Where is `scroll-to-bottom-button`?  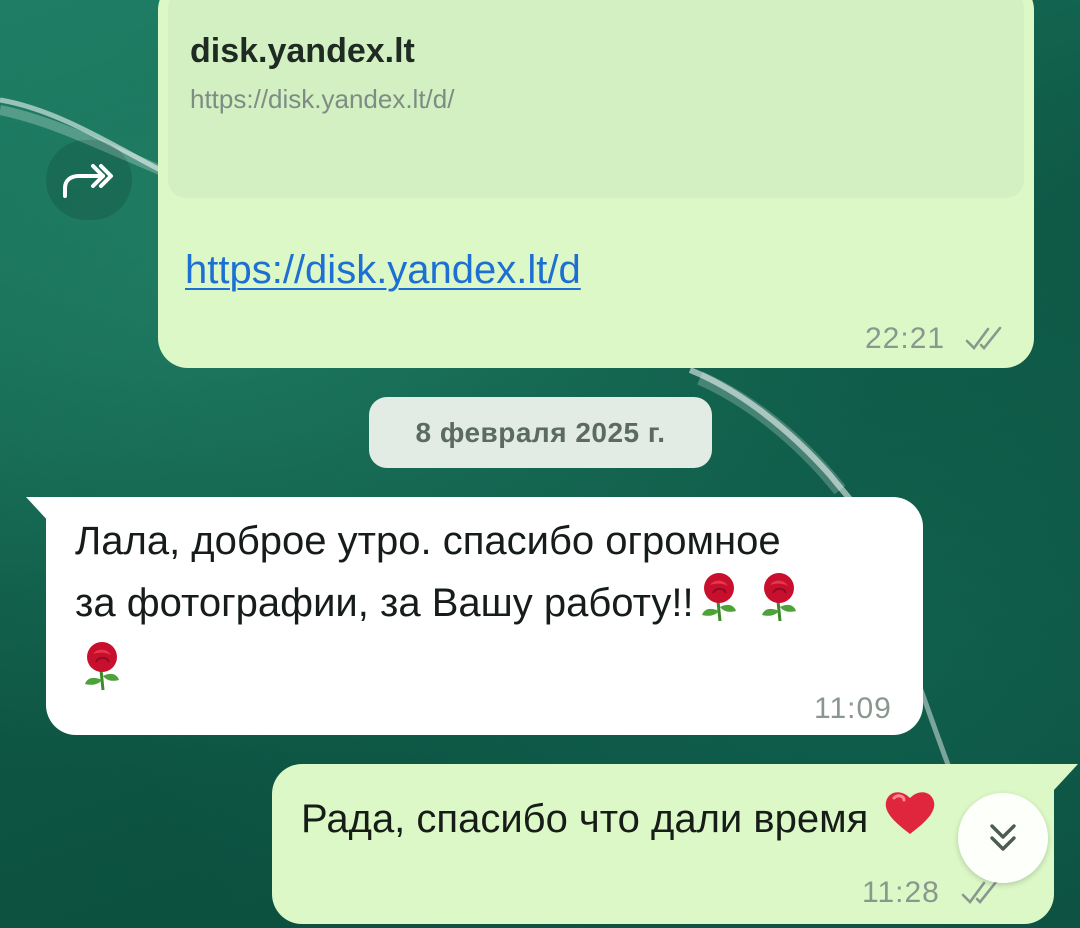 scroll-to-bottom-button is located at coordinates (1003, 838).